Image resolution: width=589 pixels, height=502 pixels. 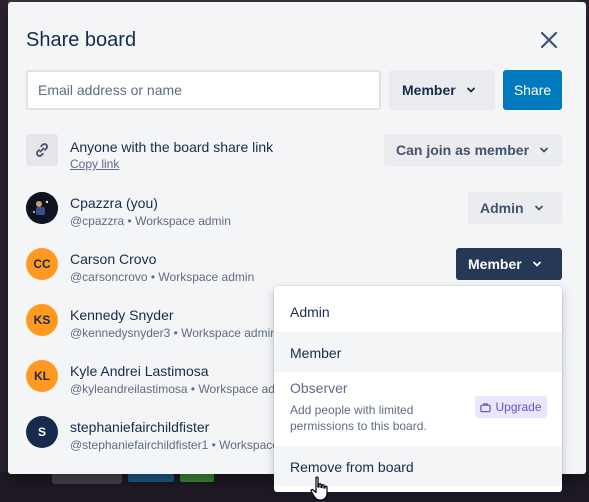 I want to click on member-role-select: Admin, so click(x=515, y=208).